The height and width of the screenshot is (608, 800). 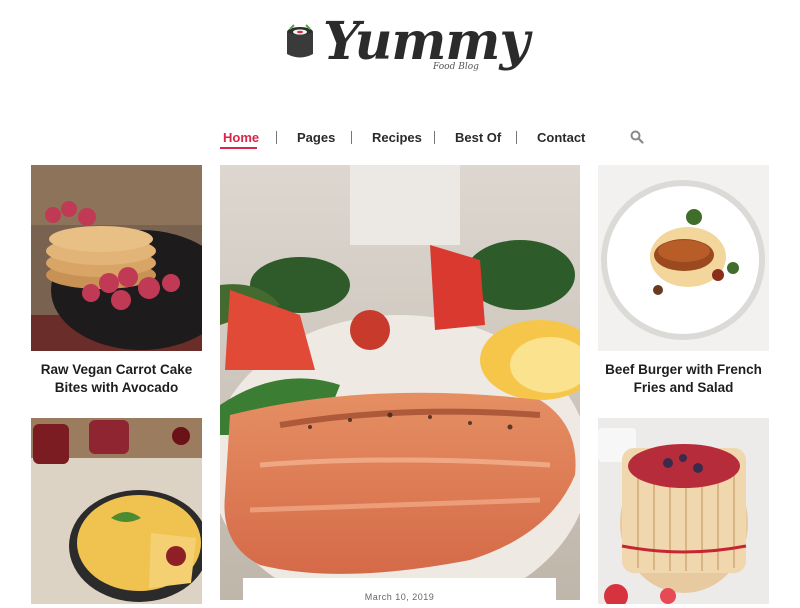 I want to click on post-title-line: Fries and Salad, so click(x=684, y=387).